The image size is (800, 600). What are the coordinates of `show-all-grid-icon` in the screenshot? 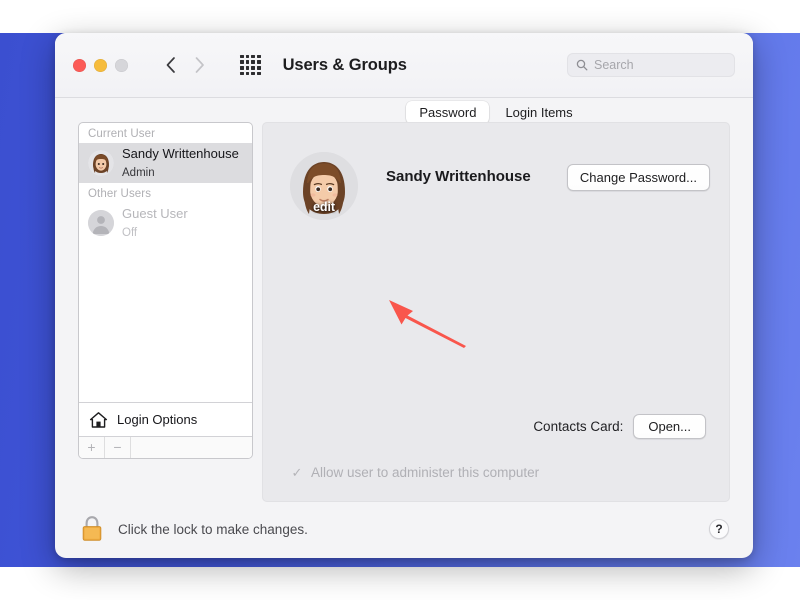 It's located at (250, 65).